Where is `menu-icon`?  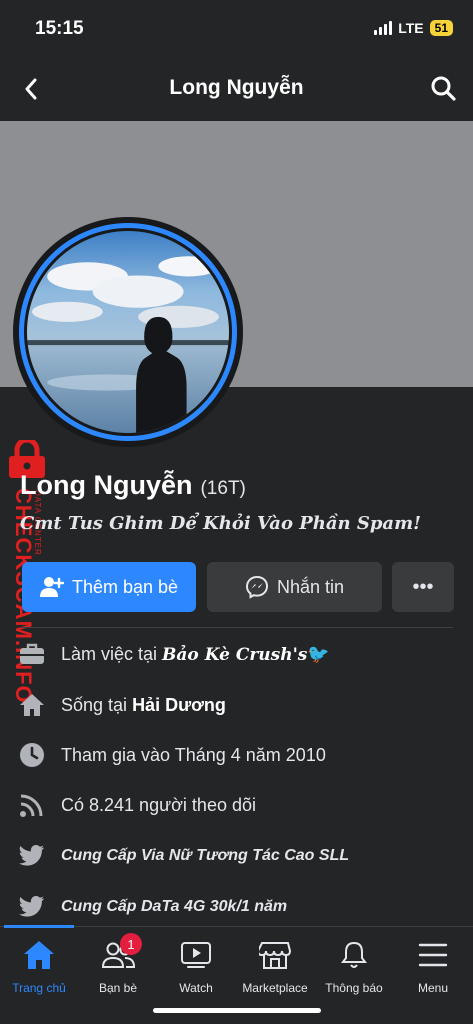
menu-icon is located at coordinates (433, 955).